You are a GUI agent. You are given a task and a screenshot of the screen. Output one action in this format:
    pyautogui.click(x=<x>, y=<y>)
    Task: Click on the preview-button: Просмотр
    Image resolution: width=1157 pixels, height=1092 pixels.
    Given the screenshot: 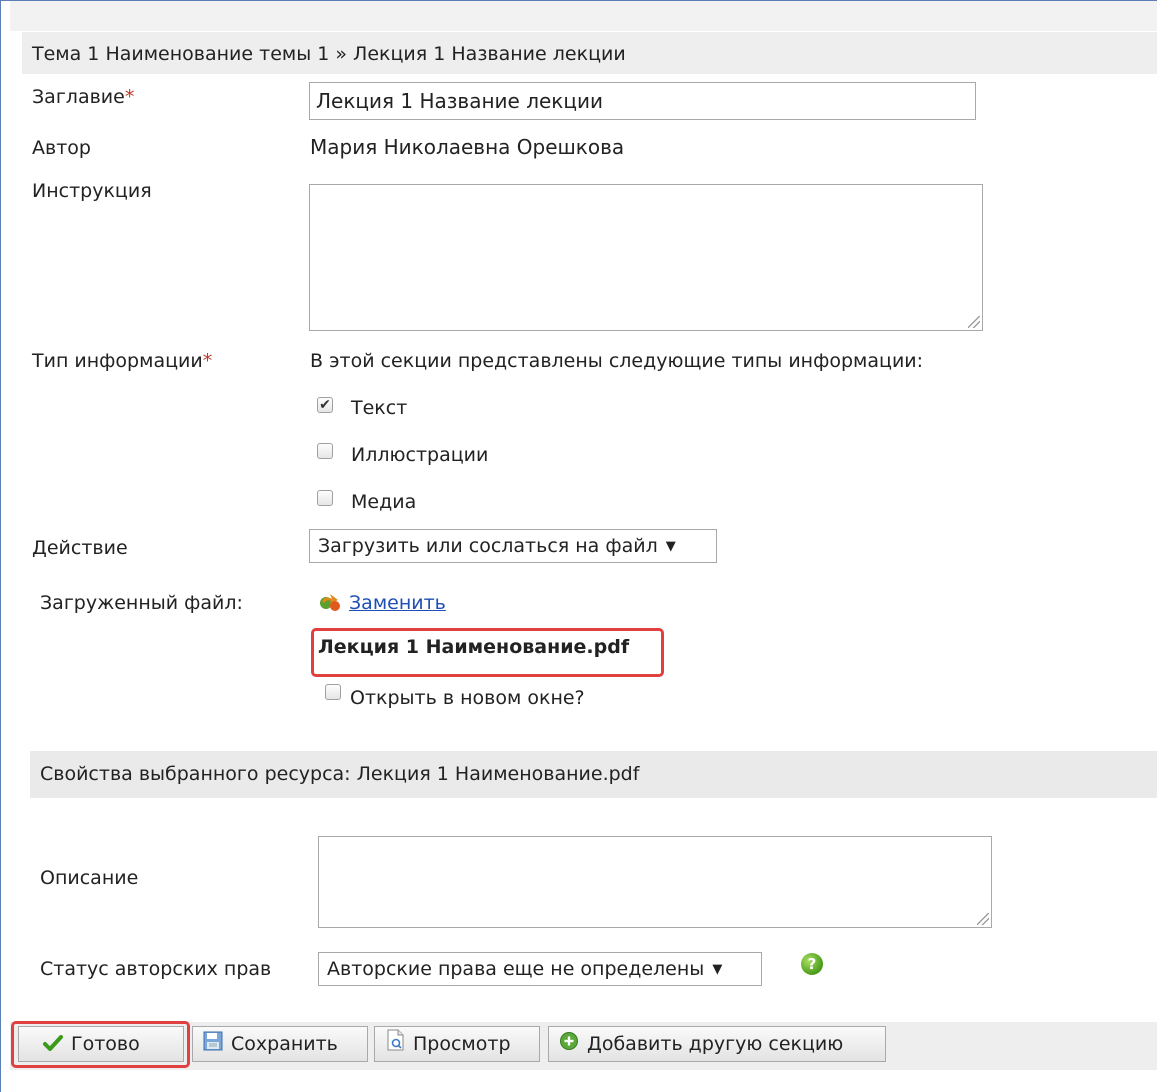 What is the action you would take?
    pyautogui.click(x=457, y=1044)
    